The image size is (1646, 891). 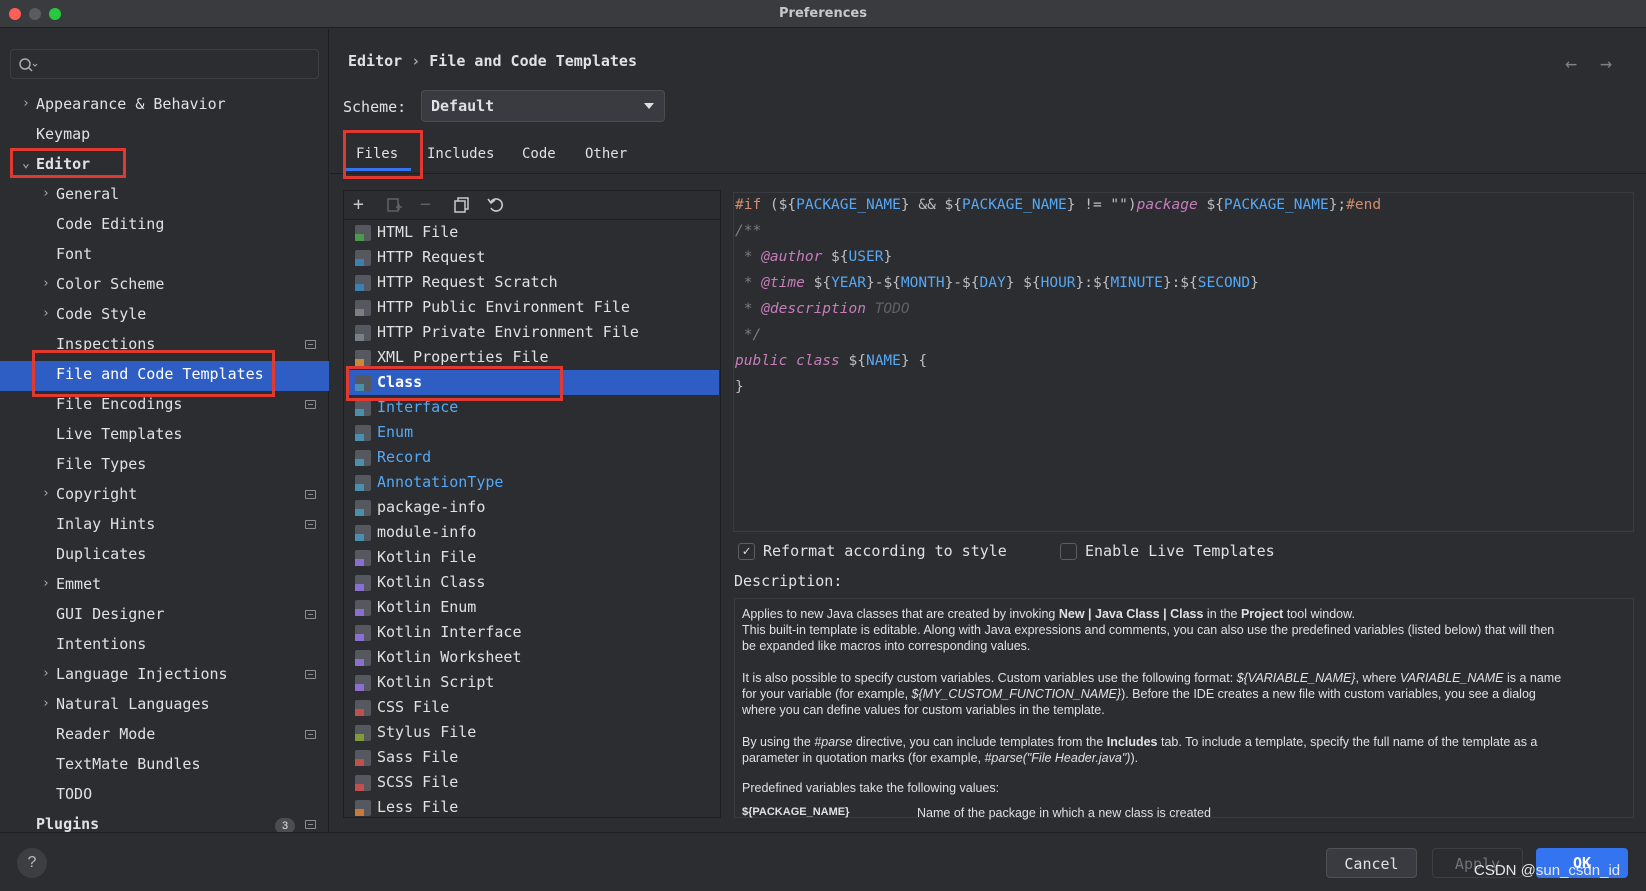 What do you see at coordinates (746, 551) in the screenshot?
I see `reformat-checkbox: ✓` at bounding box center [746, 551].